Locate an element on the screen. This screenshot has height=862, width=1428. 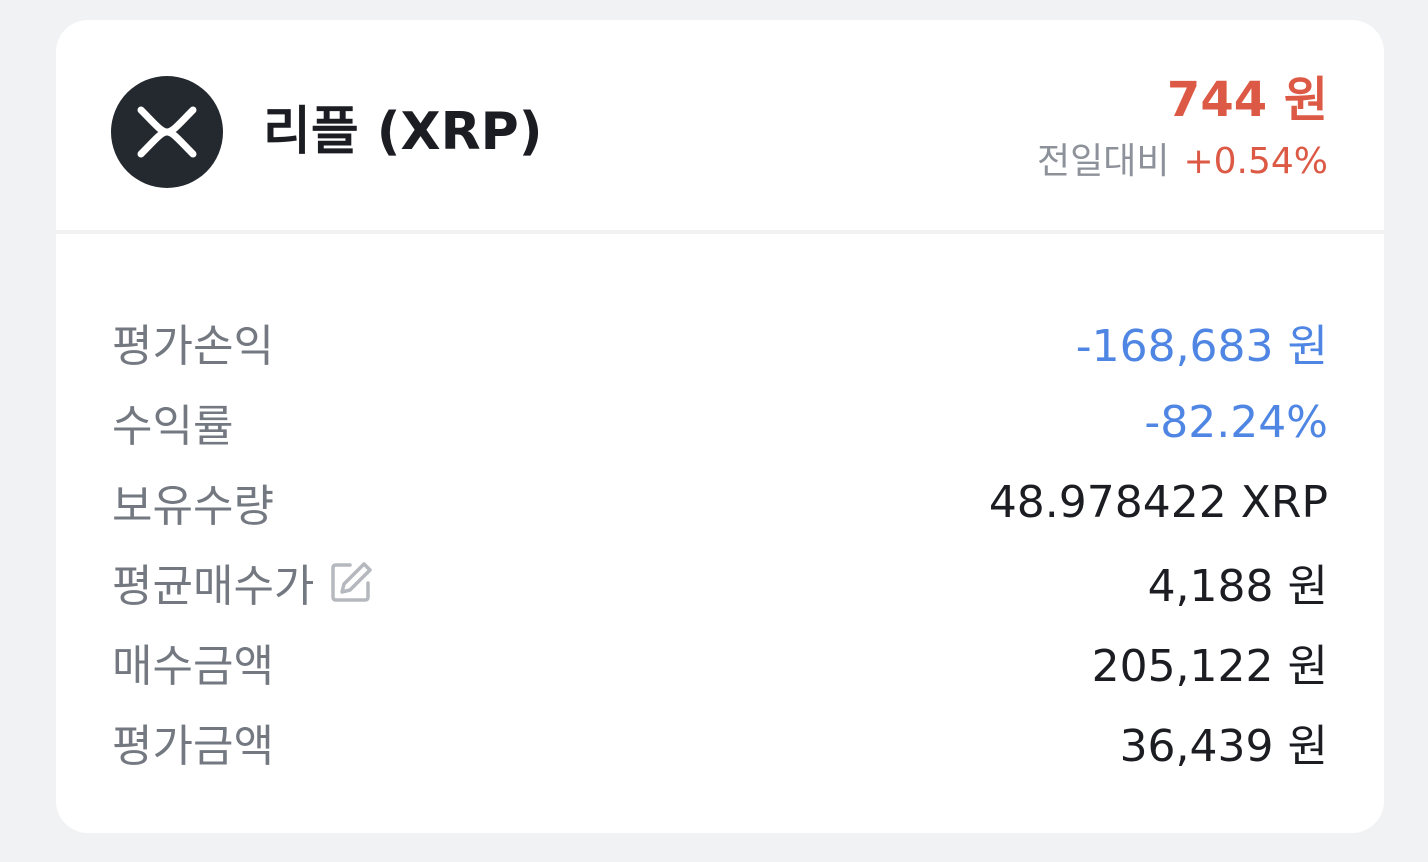
coin-name: 리플 (XRP) is located at coordinates (403, 132).